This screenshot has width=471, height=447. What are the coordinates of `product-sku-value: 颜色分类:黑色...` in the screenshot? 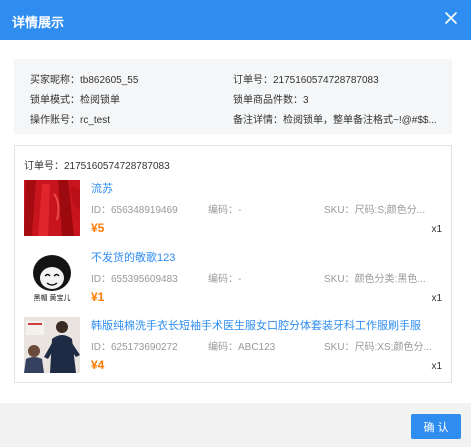 It's located at (390, 279).